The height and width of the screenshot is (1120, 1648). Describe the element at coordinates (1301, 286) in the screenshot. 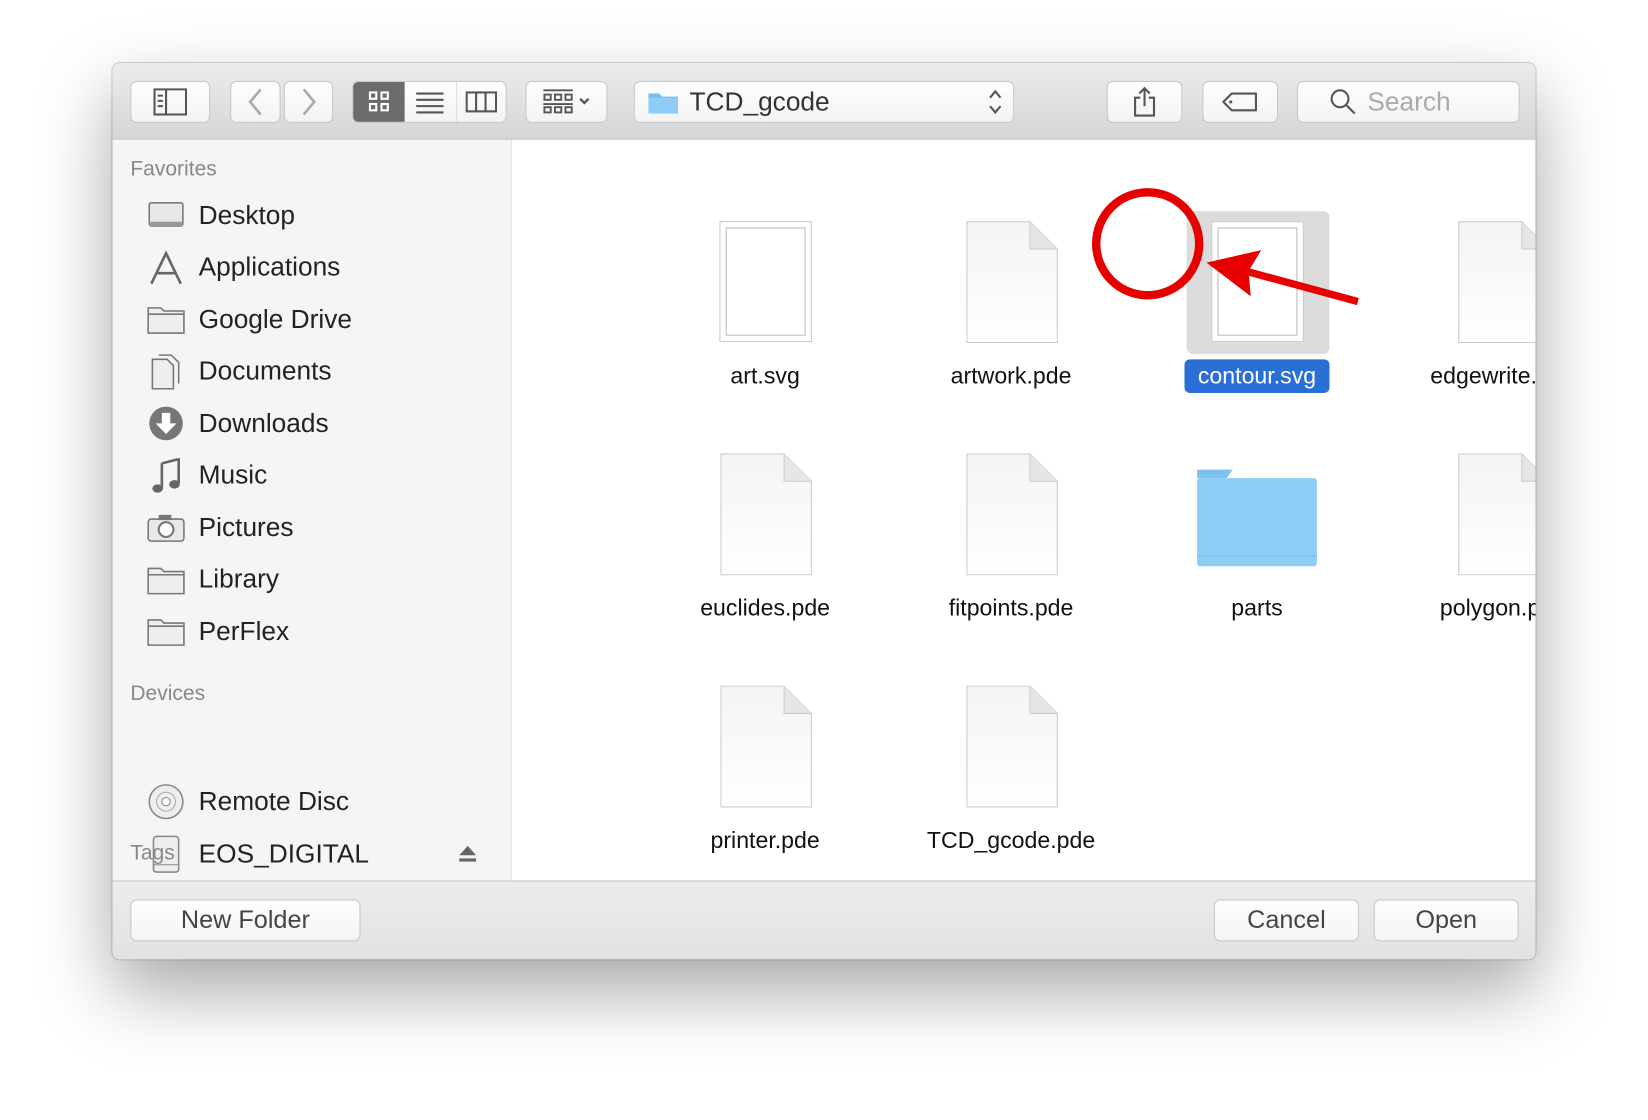

I see `annotation-arrow-shaft` at that location.